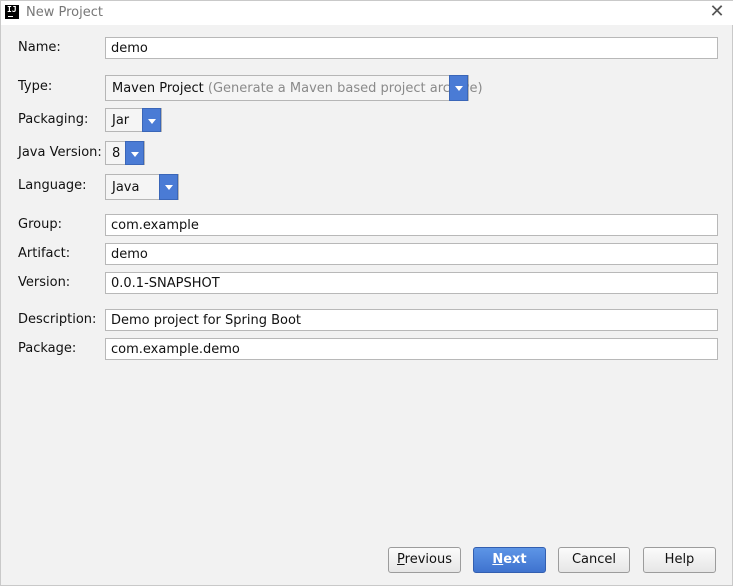 The width and height of the screenshot is (733, 586). Describe the element at coordinates (53, 119) in the screenshot. I see `packaging-label: Packaging:` at that location.